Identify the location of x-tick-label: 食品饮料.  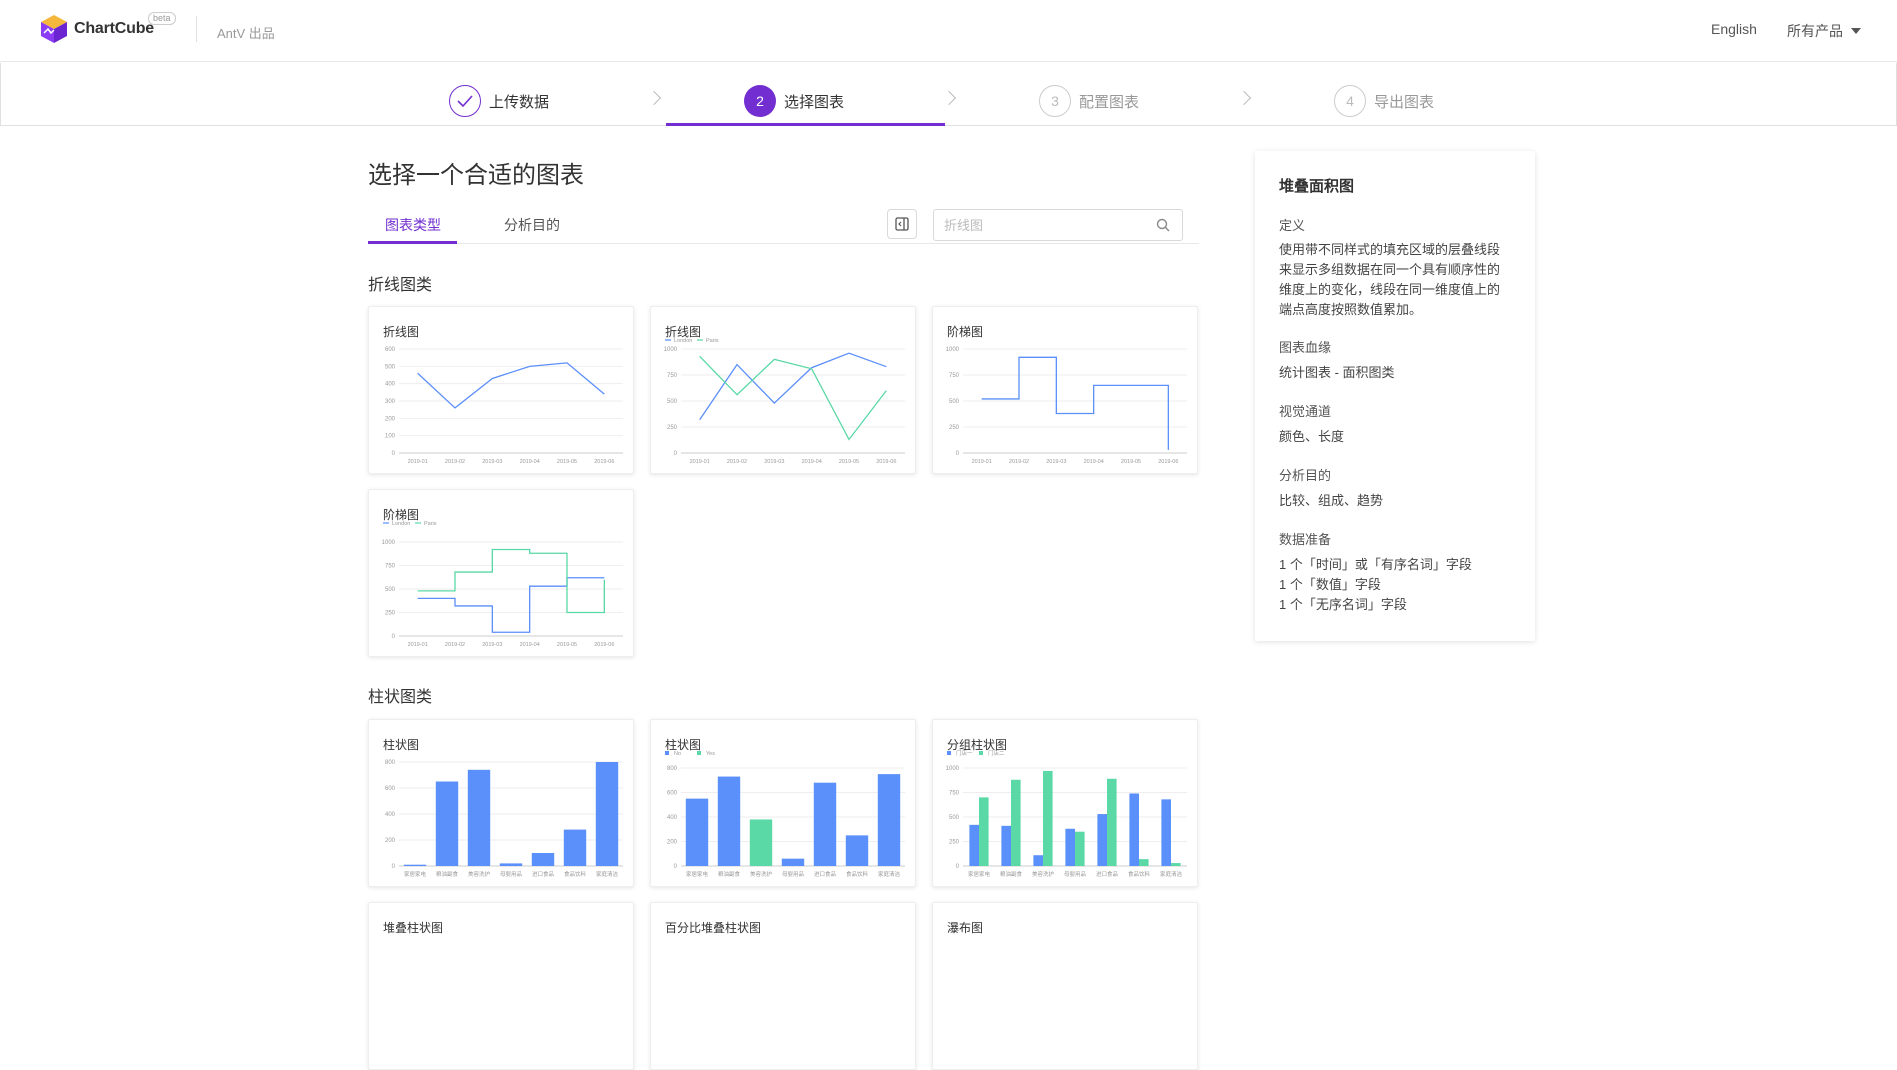
(575, 874).